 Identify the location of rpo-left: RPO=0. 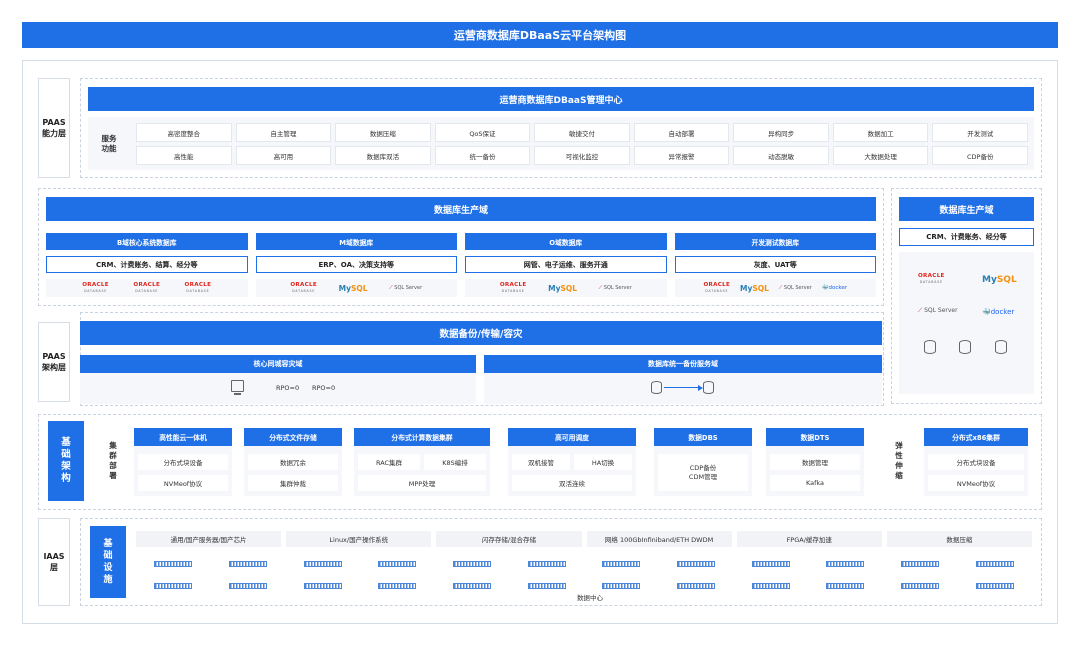
(288, 388).